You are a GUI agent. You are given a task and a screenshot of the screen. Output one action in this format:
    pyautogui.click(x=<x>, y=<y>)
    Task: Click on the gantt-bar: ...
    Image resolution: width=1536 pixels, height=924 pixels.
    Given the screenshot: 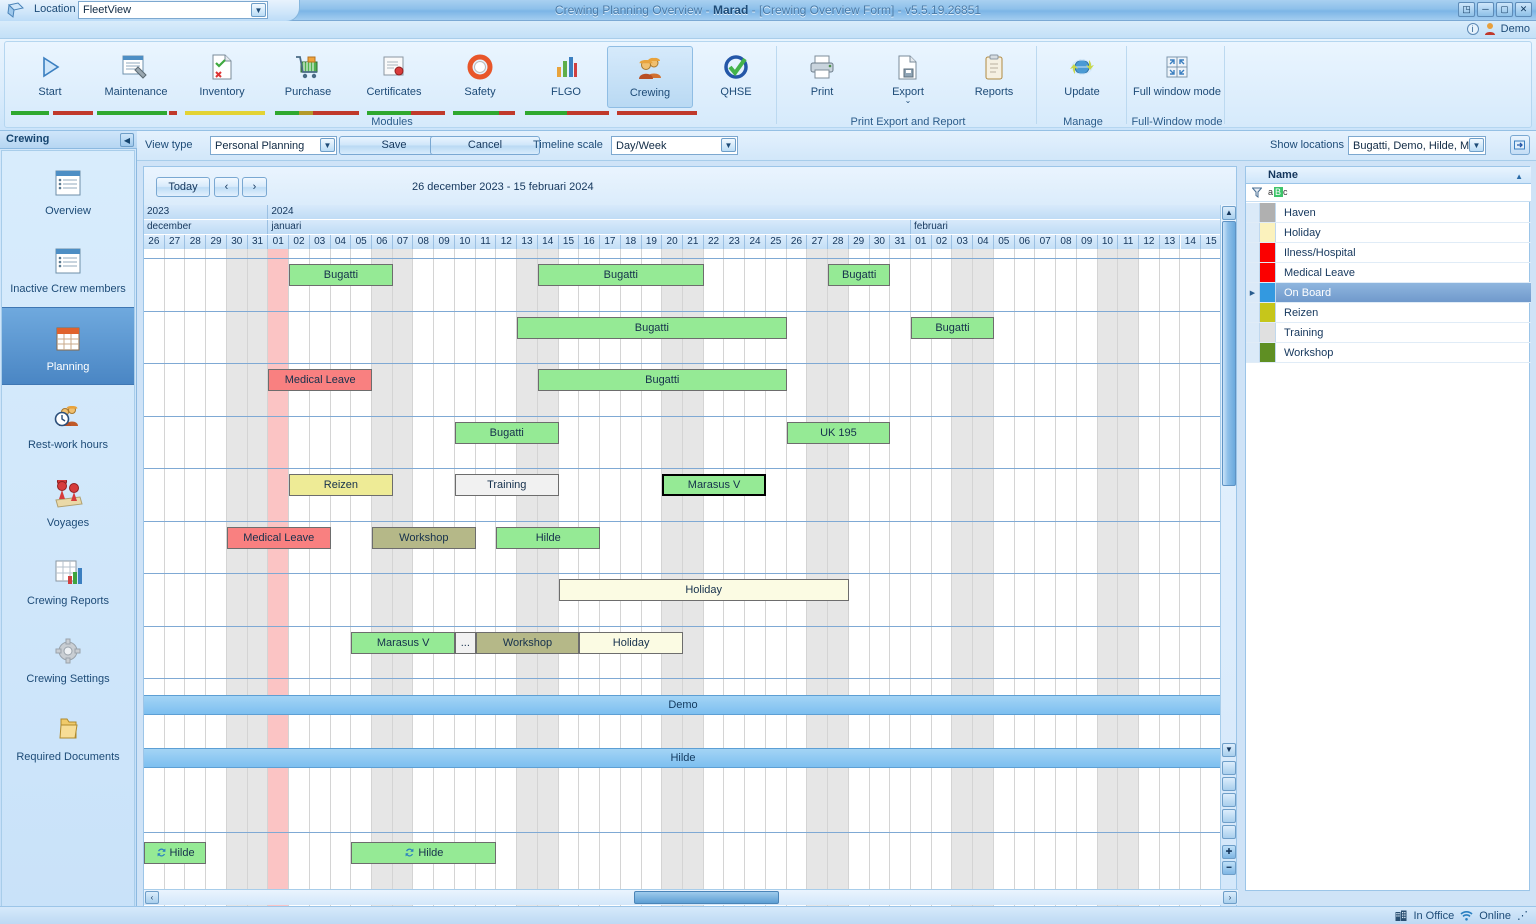 What is the action you would take?
    pyautogui.click(x=465, y=642)
    